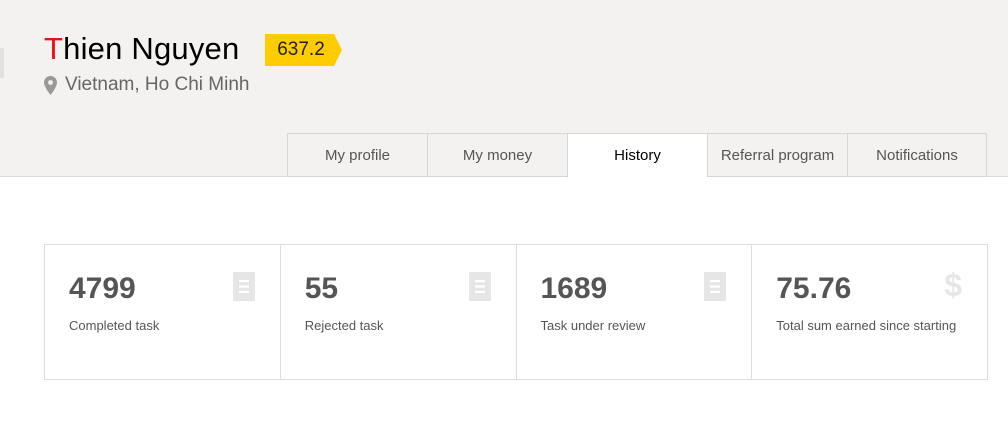 Image resolution: width=1008 pixels, height=421 pixels. Describe the element at coordinates (399, 312) in the screenshot. I see `stat-rejected-task: 55 Rejected task` at that location.